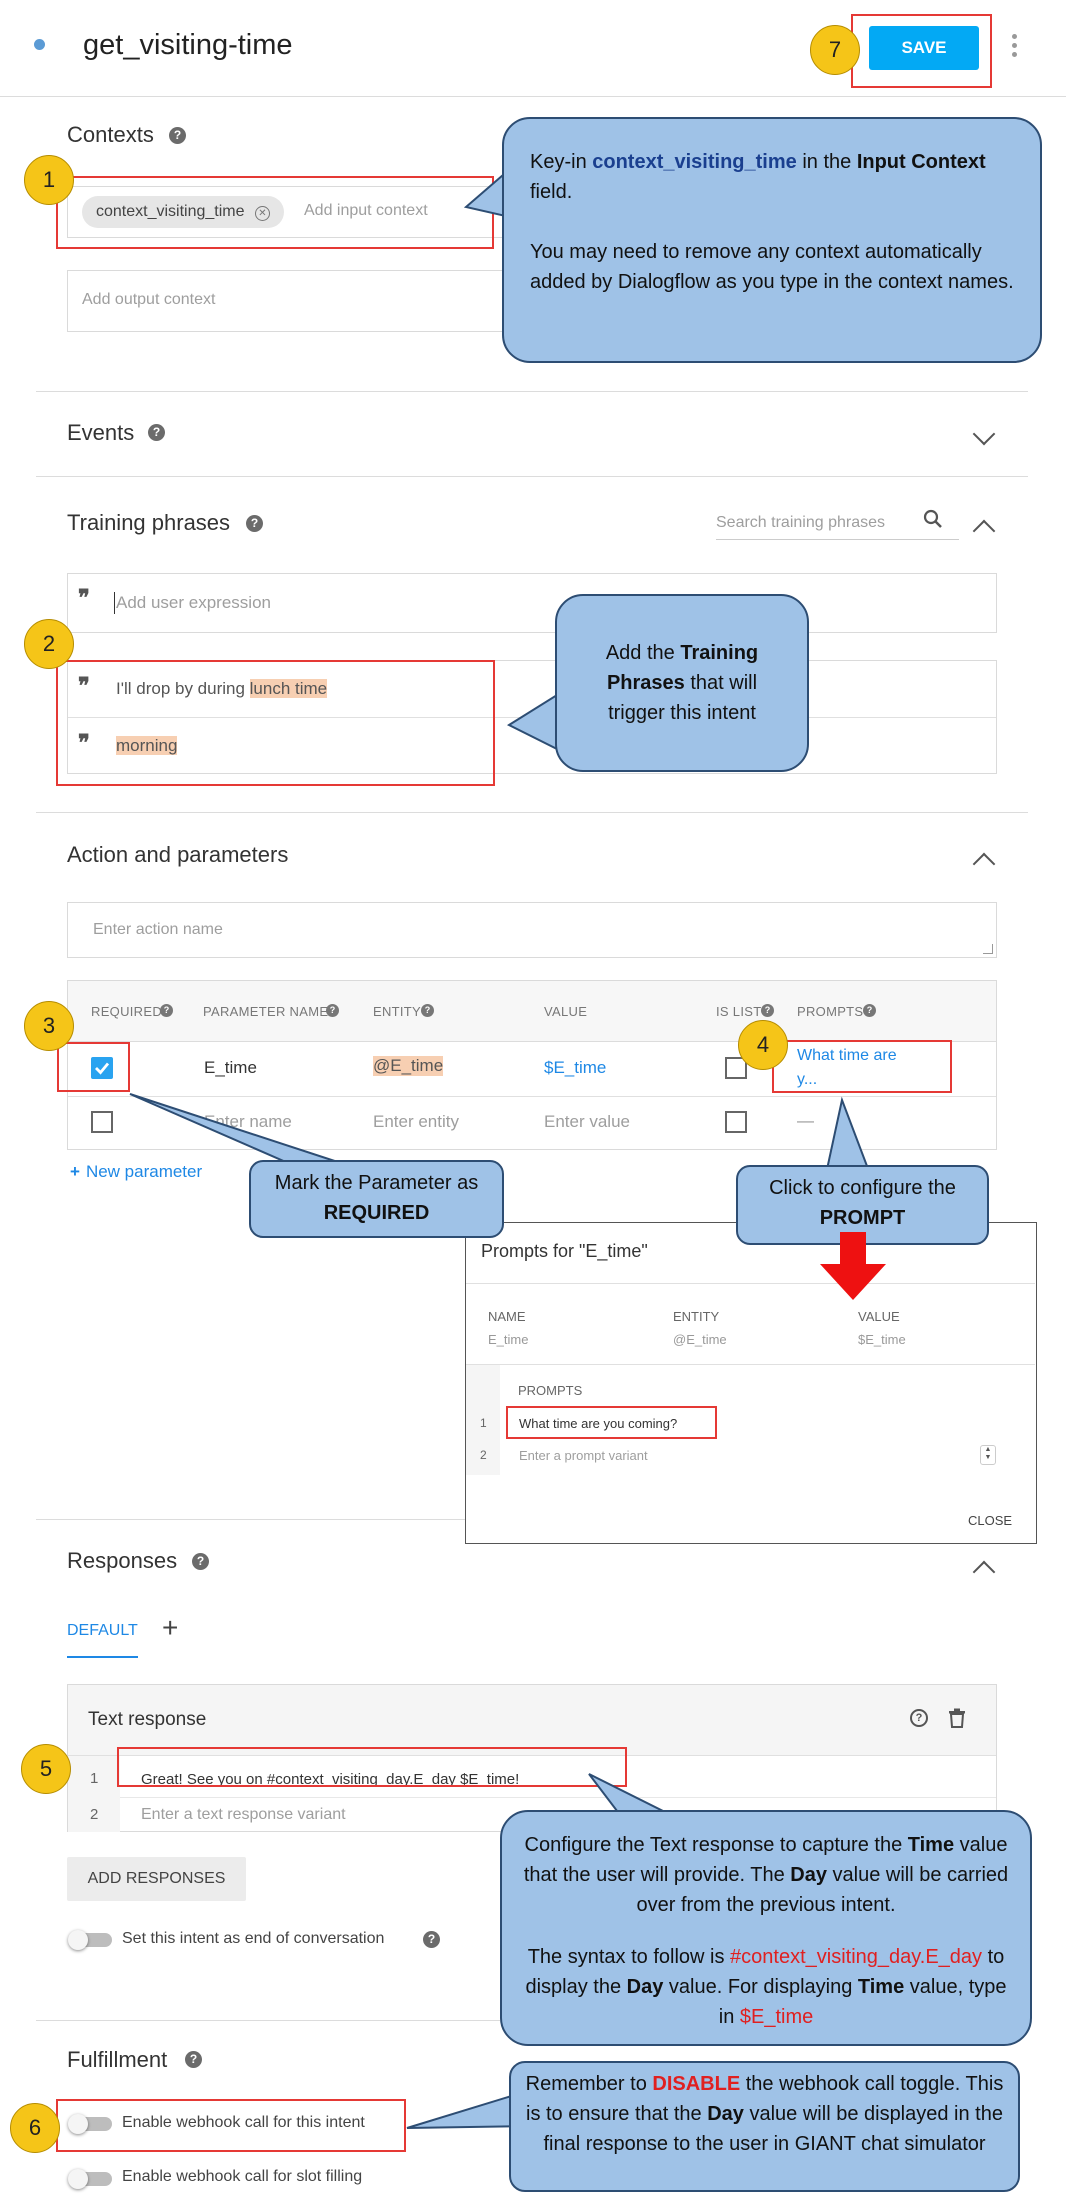 The width and height of the screenshot is (1066, 2203). Describe the element at coordinates (177, 135) in the screenshot. I see `contexts-help-icon: ?` at that location.